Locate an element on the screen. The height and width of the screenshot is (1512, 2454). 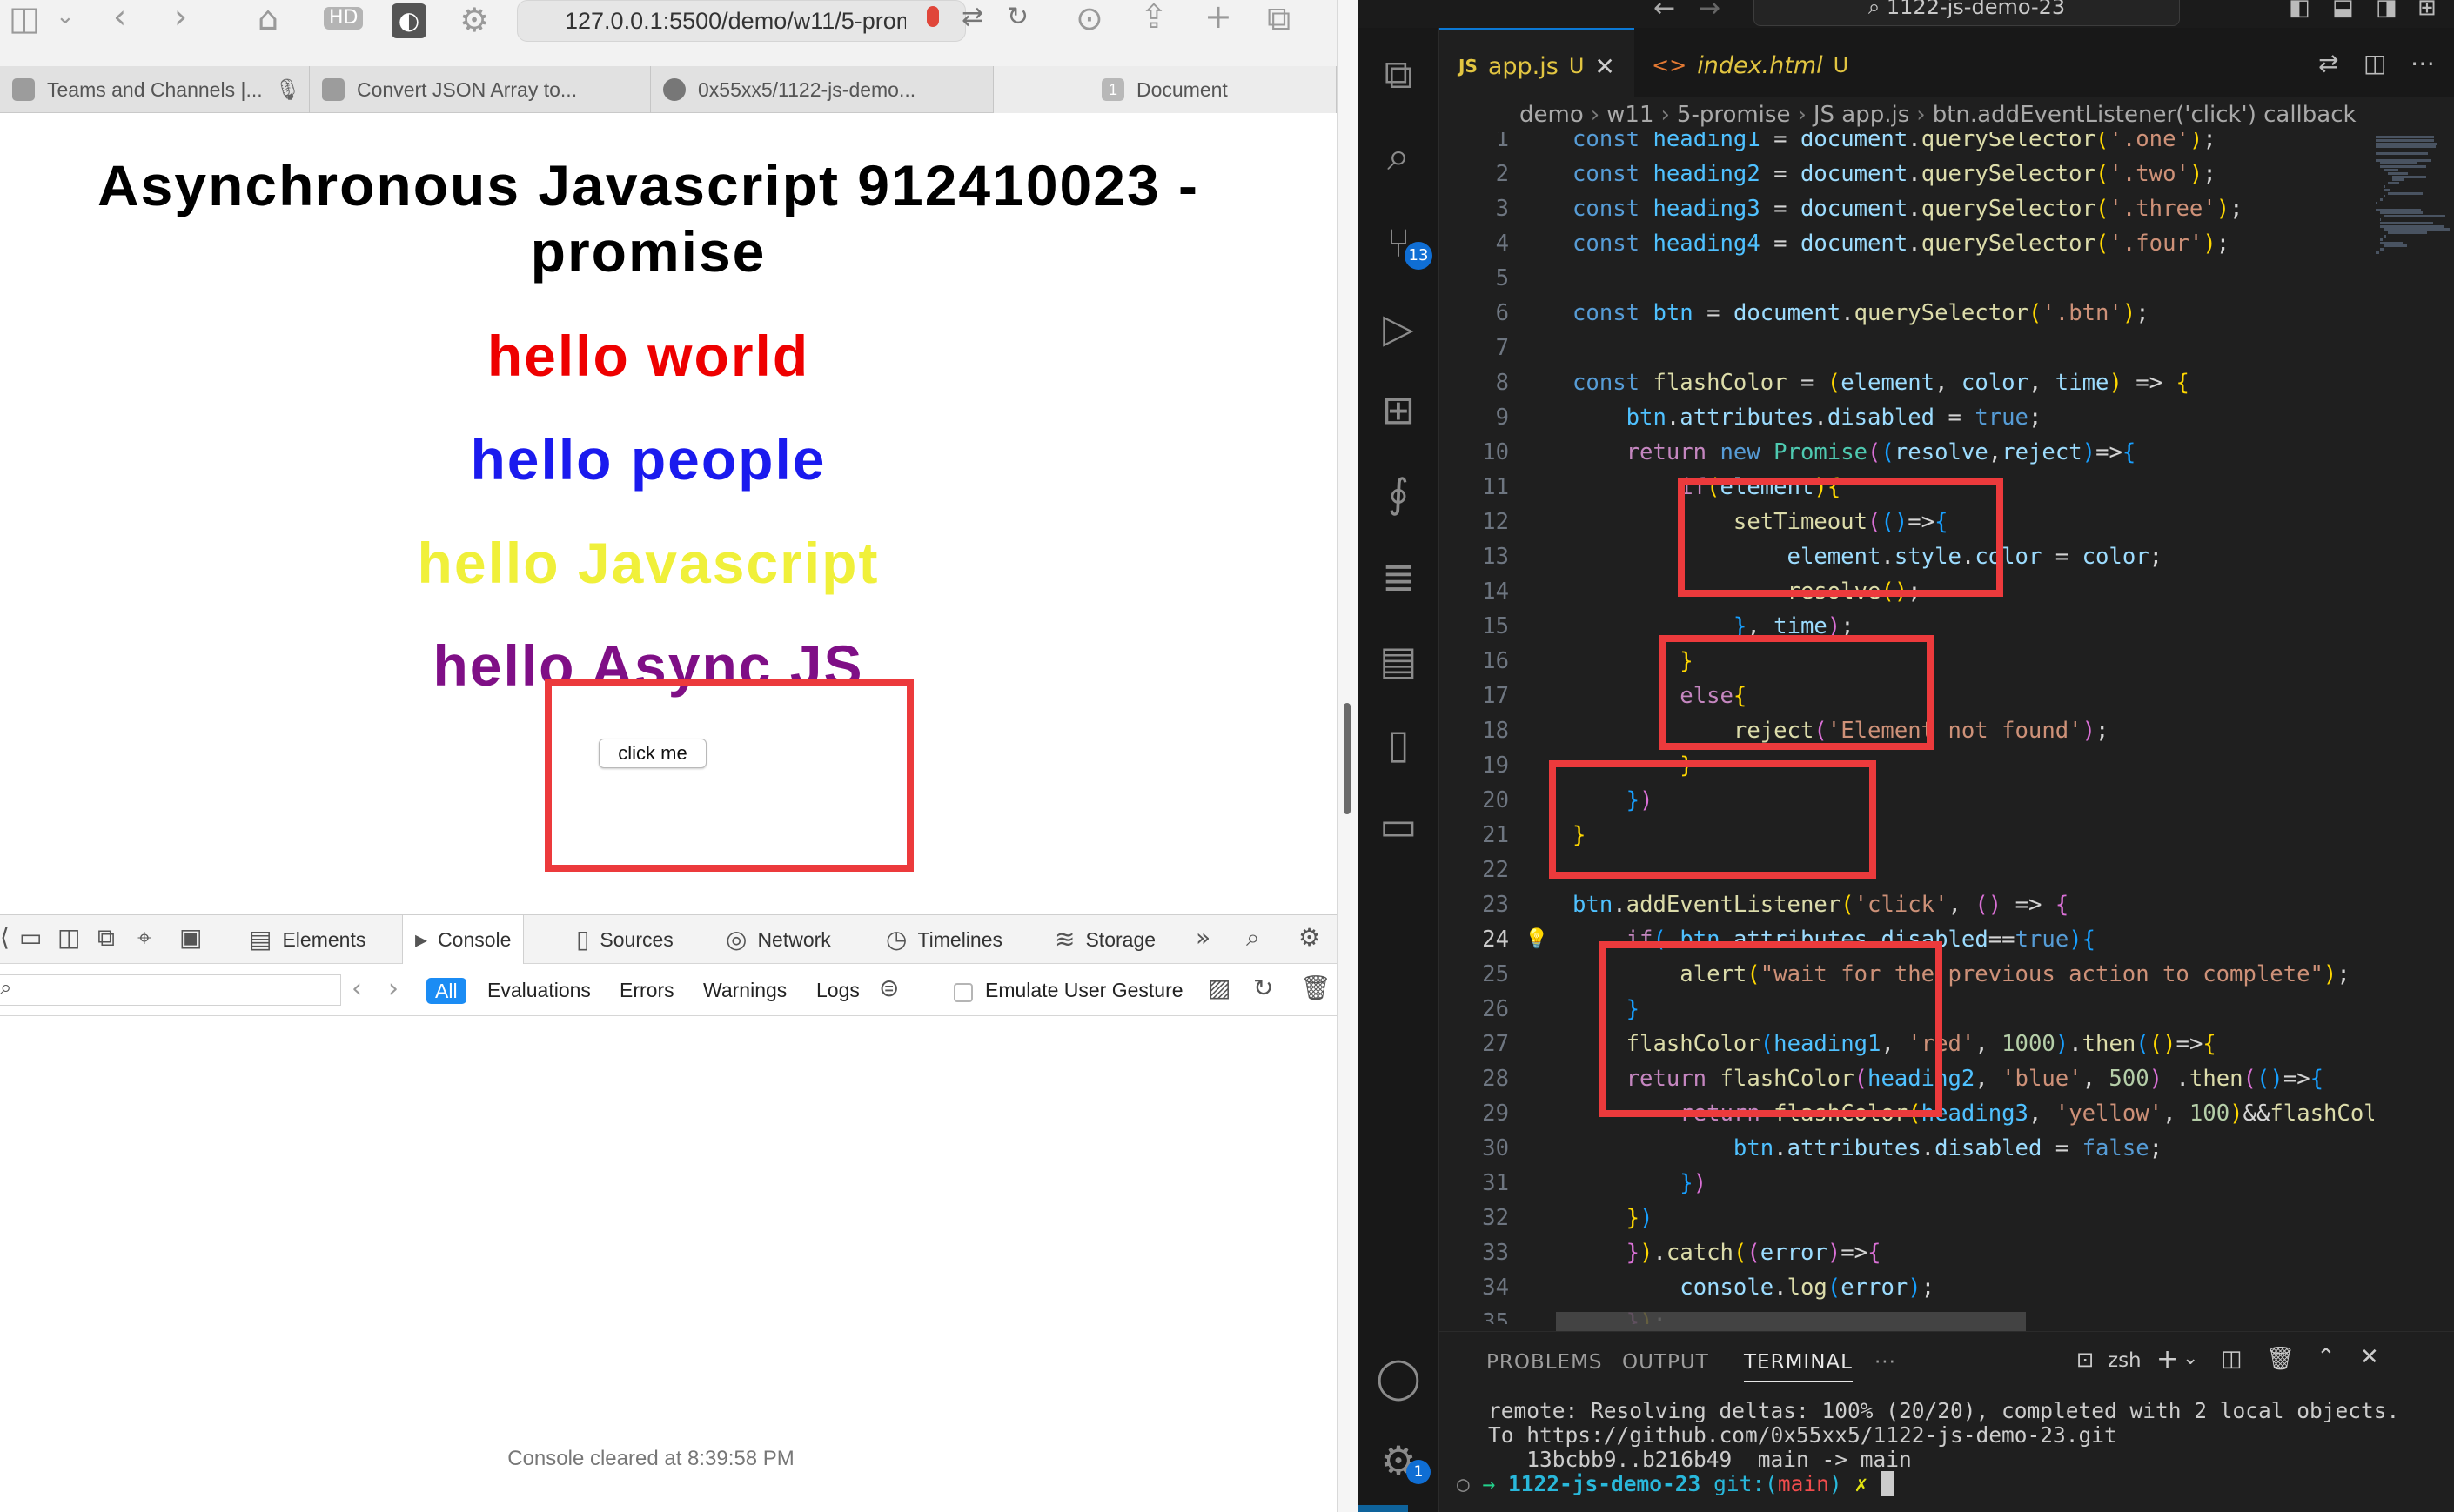
click-me-button: click me is located at coordinates (653, 754).